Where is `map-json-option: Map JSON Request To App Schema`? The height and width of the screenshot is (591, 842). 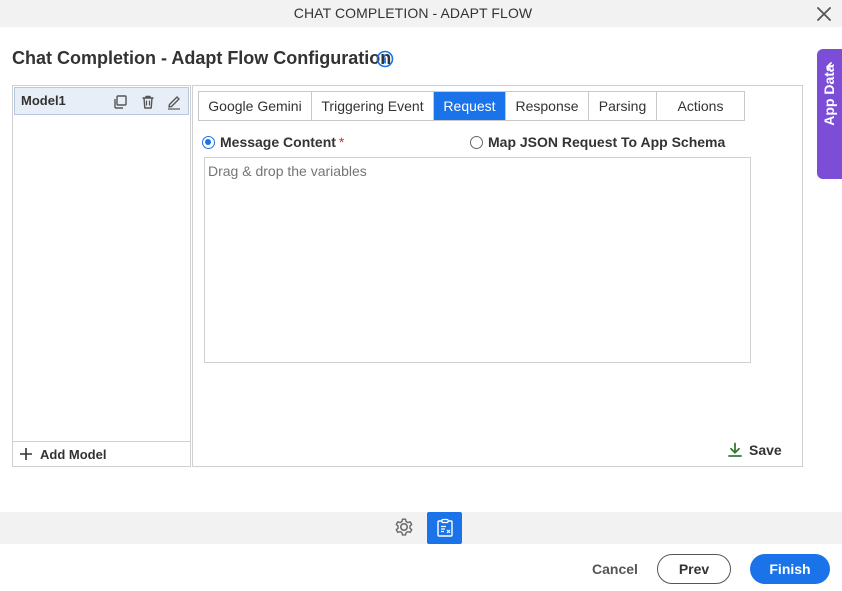 map-json-option: Map JSON Request To App Schema is located at coordinates (597, 142).